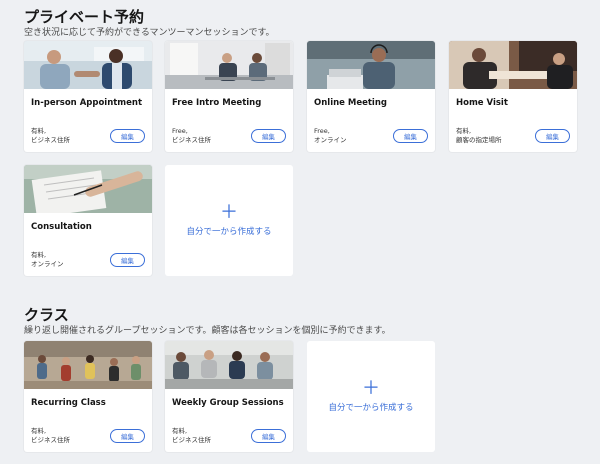  I want to click on service-card-in-person-appointment: In-person Appointment 有料, ビジネス住所 編集, so click(88, 96).